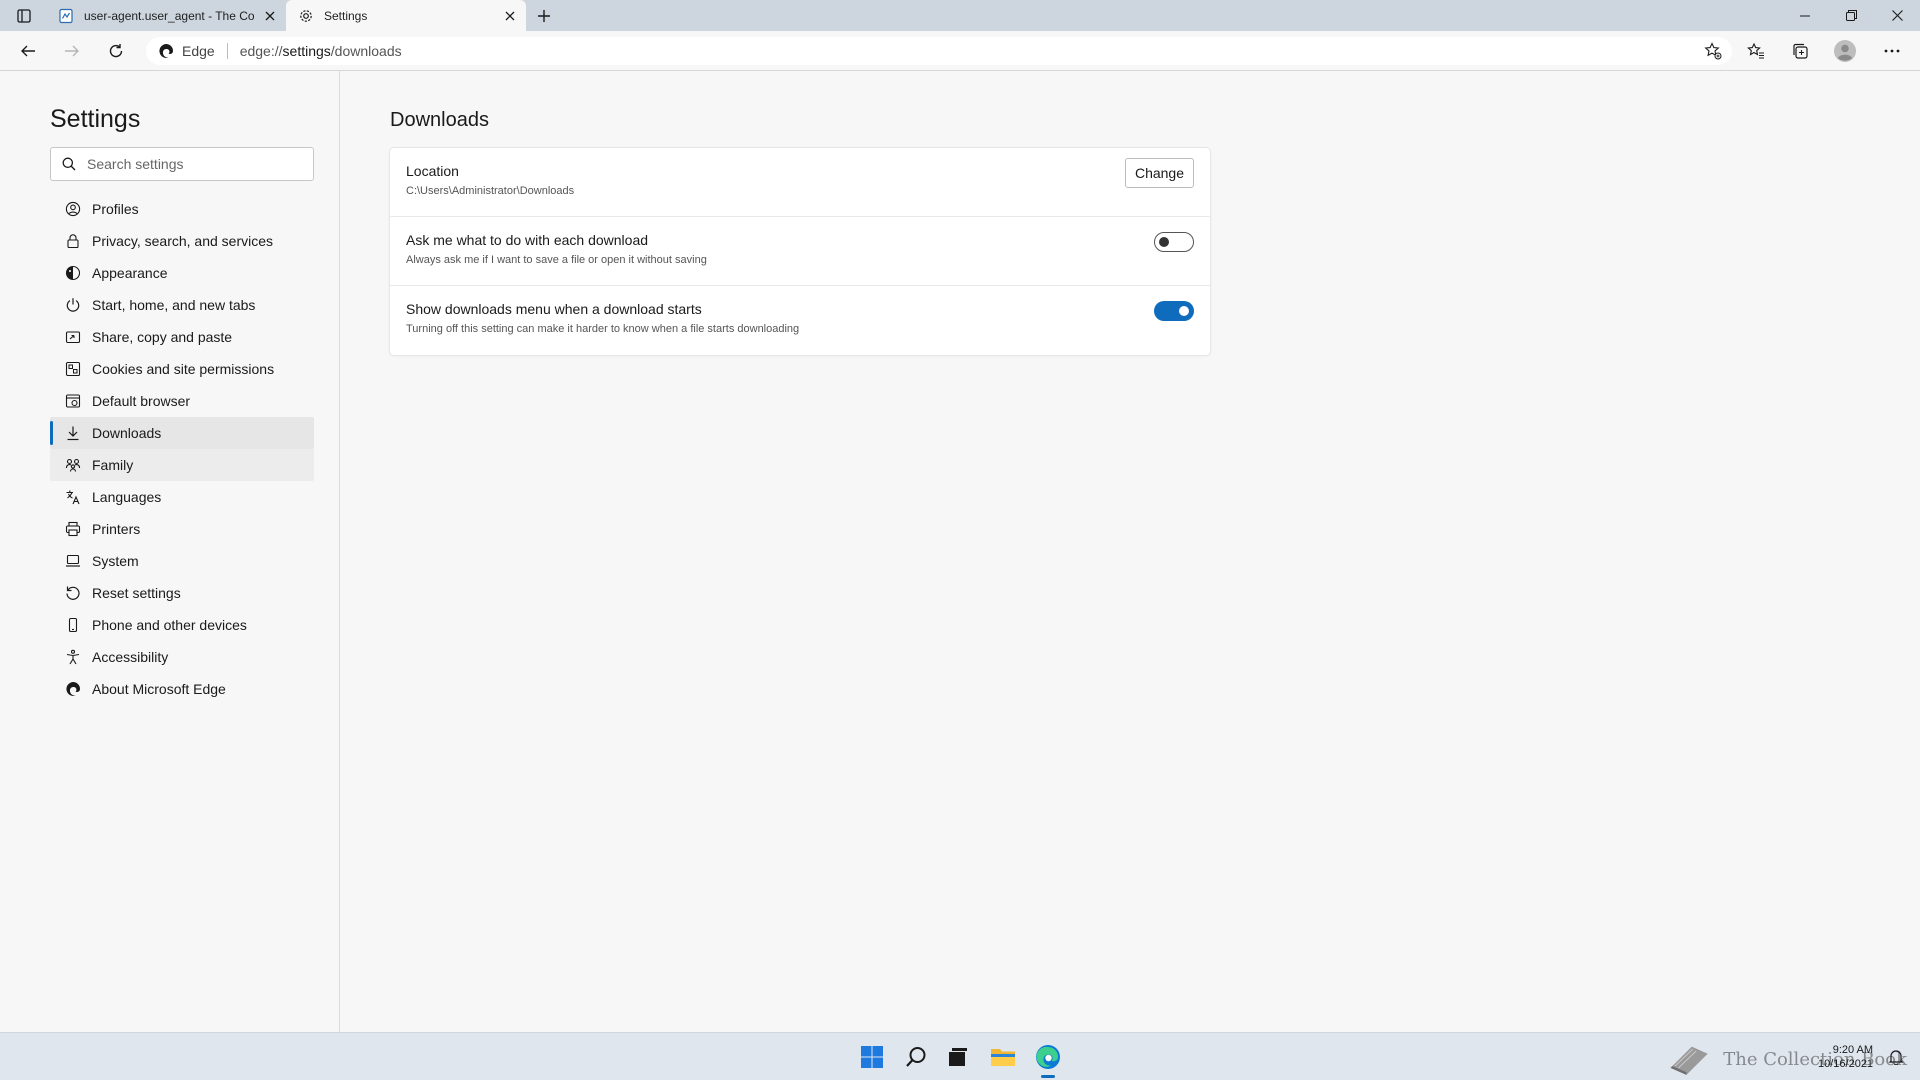 This screenshot has height=1080, width=1920. I want to click on close-window-button, so click(1897, 15).